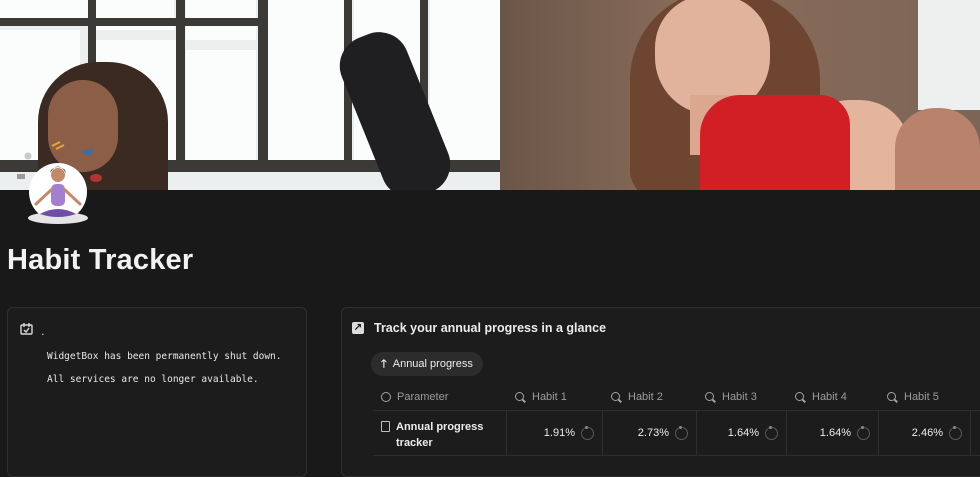 The width and height of the screenshot is (980, 477). I want to click on habit-1-cell: 1.91%, so click(555, 433).